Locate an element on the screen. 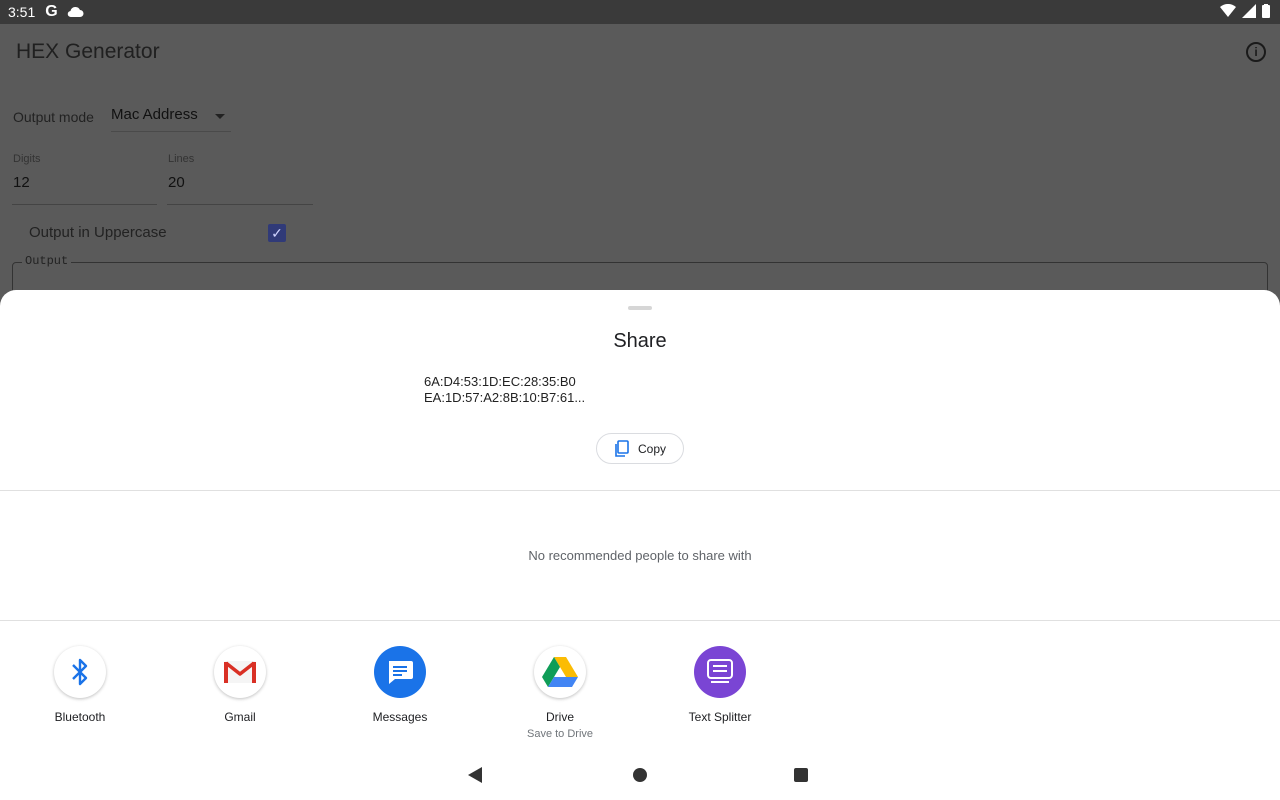 The height and width of the screenshot is (800, 1280). home-icon is located at coordinates (640, 775).